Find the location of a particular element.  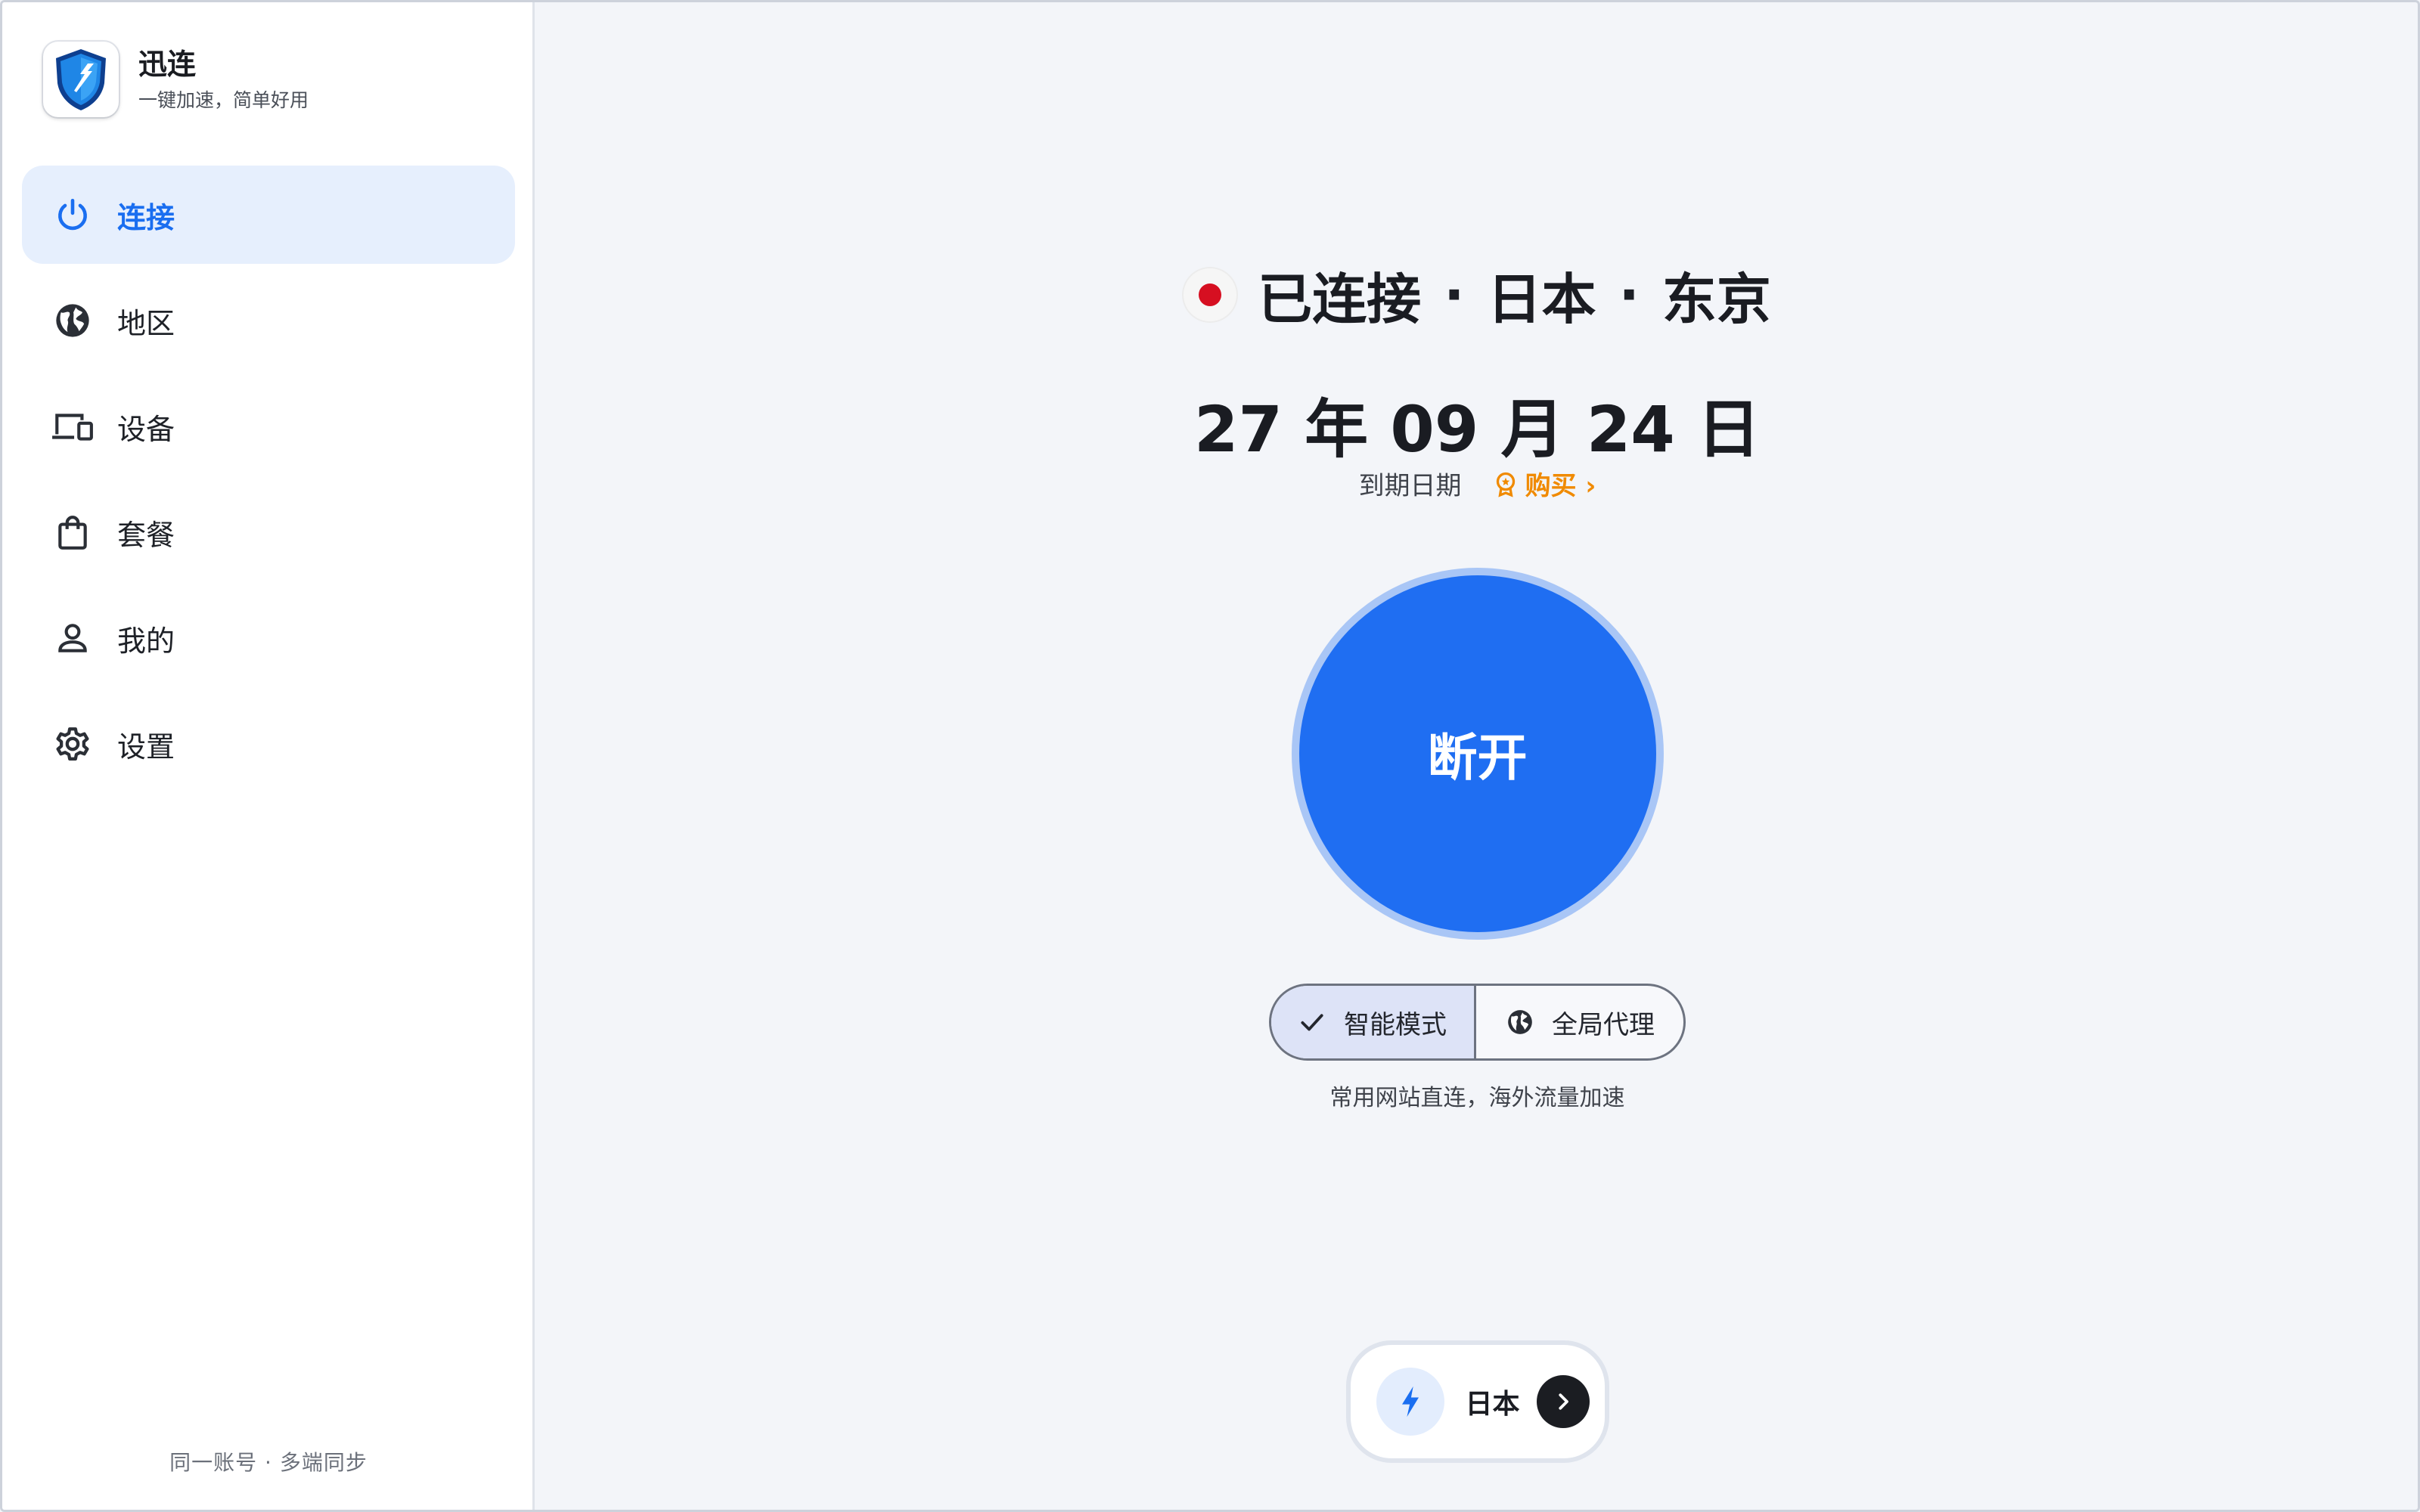

japan-flag-icon is located at coordinates (1210, 294).